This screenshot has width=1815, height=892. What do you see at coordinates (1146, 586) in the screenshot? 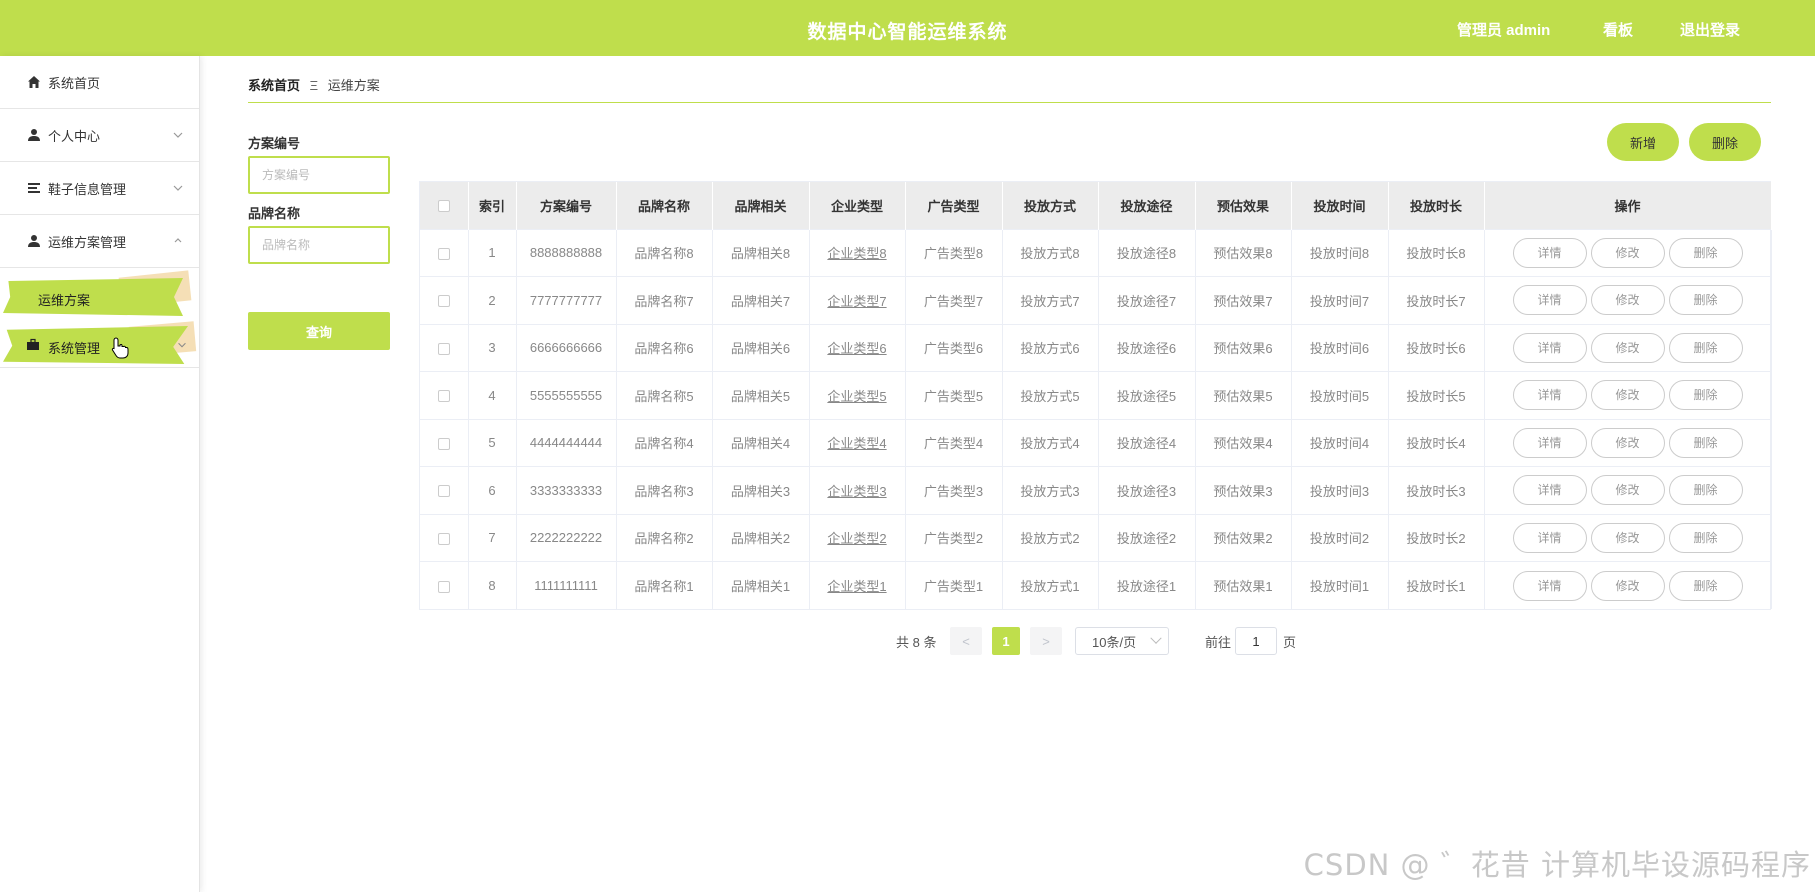
I see `cell-value: 投放途径1` at bounding box center [1146, 586].